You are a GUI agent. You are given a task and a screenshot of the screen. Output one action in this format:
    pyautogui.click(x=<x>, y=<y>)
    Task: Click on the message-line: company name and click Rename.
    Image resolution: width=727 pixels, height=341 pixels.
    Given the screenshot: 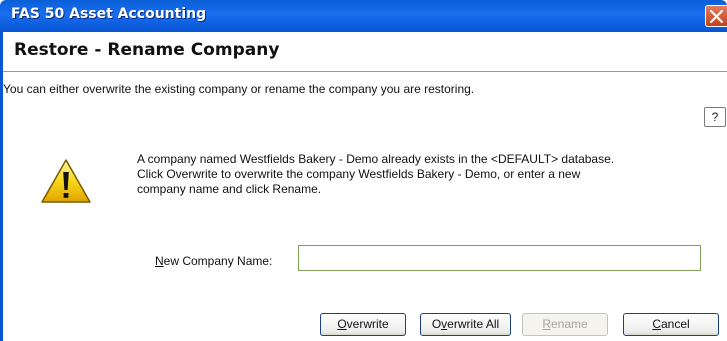 What is the action you would take?
    pyautogui.click(x=229, y=189)
    